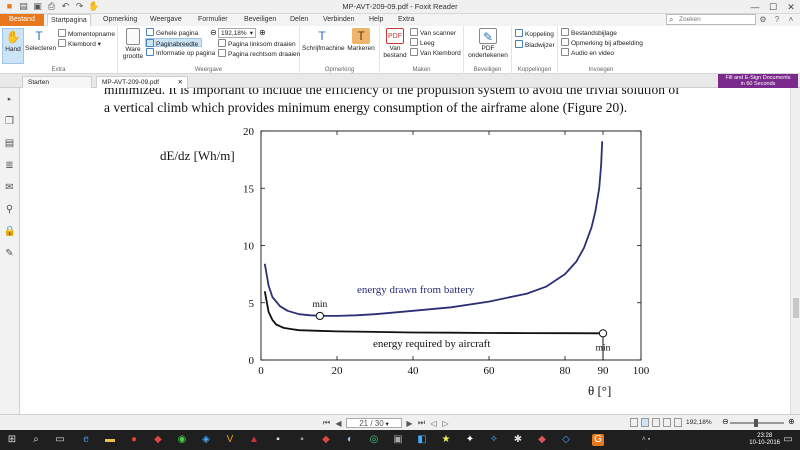  What do you see at coordinates (262, 32) in the screenshot?
I see `zoom-in-icon: ⊕` at bounding box center [262, 32].